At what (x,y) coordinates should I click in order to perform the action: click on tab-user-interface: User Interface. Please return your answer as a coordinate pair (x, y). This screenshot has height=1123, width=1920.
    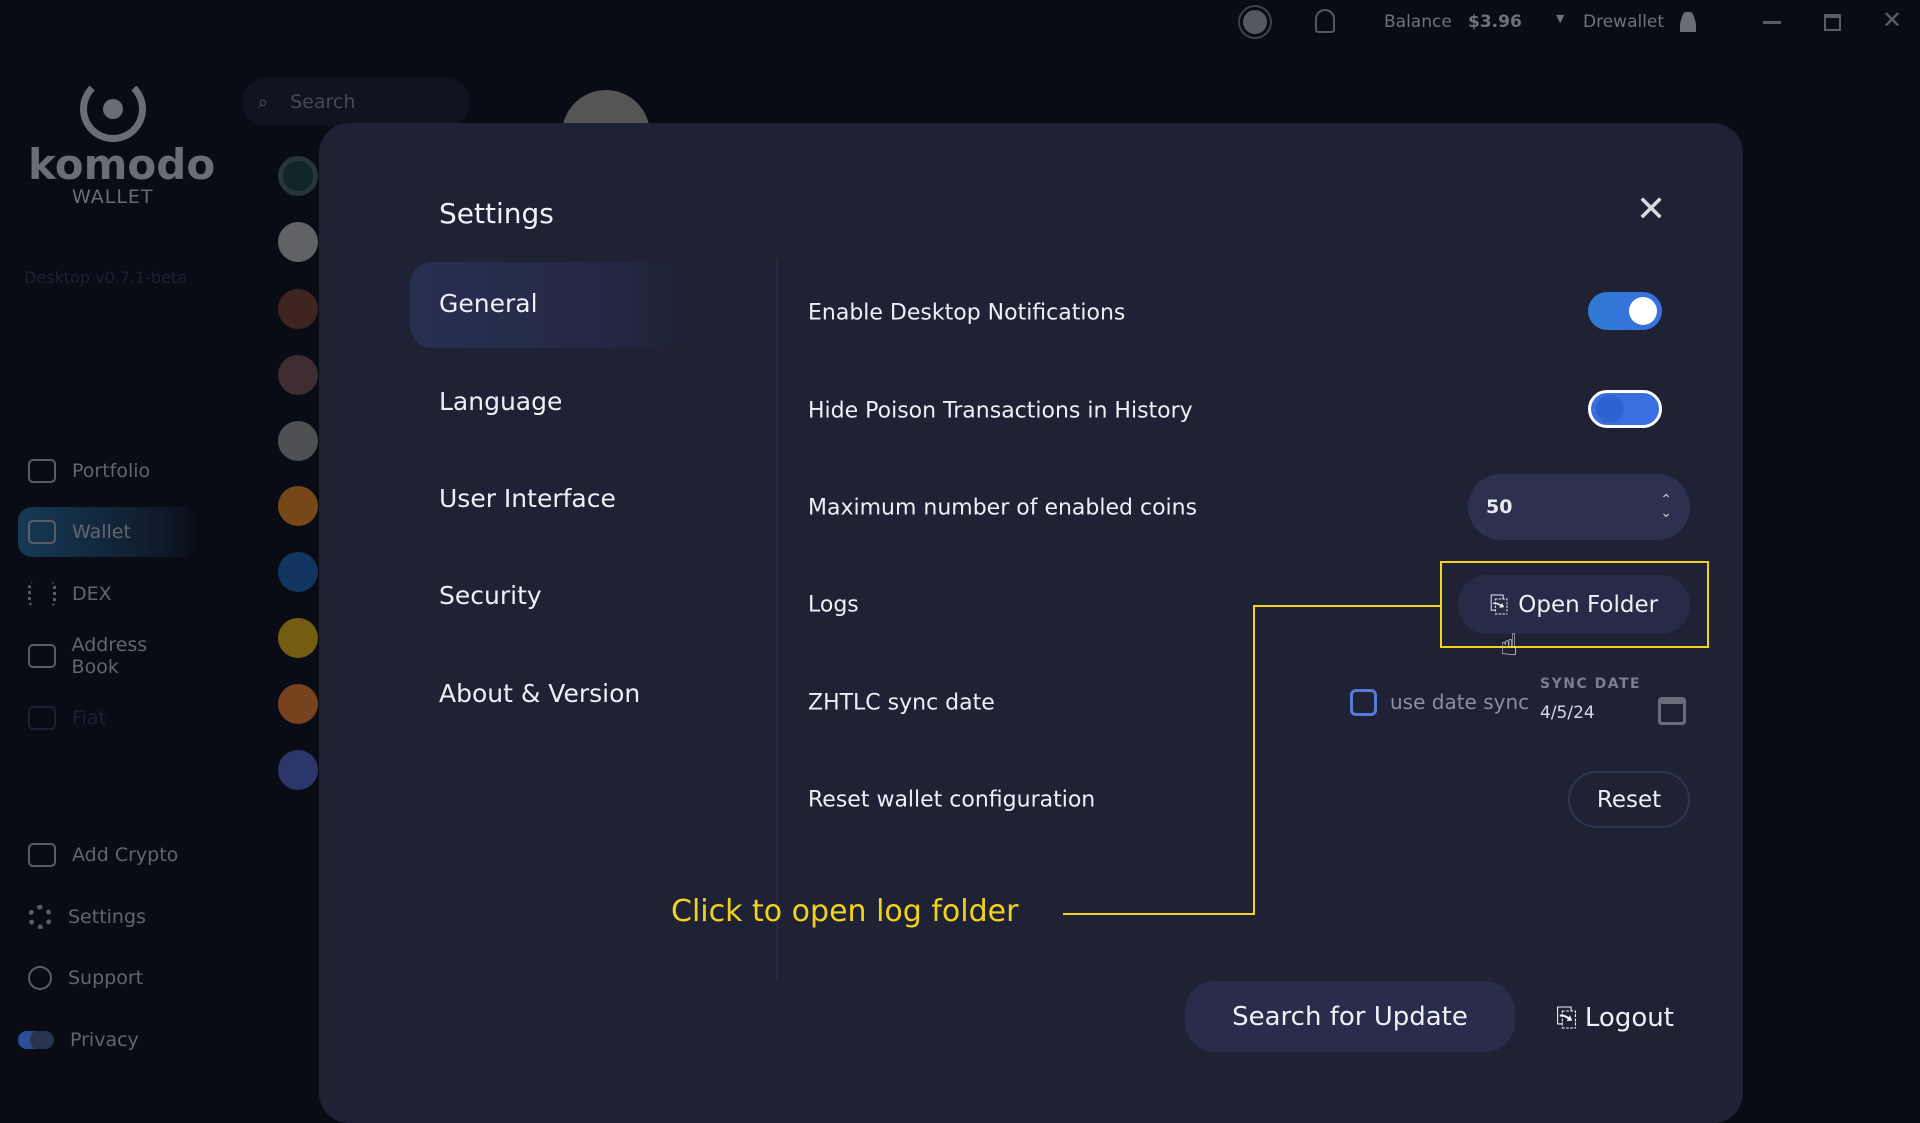
    Looking at the image, I should click on (527, 498).